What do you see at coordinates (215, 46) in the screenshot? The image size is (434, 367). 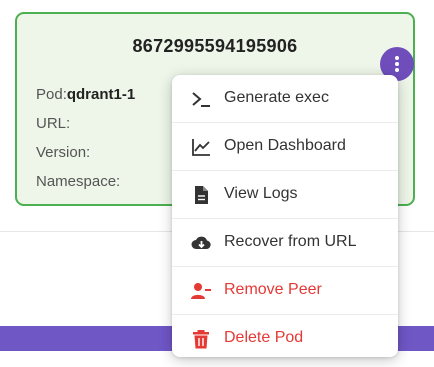 I see `pod-id-title: 8672995594195906` at bounding box center [215, 46].